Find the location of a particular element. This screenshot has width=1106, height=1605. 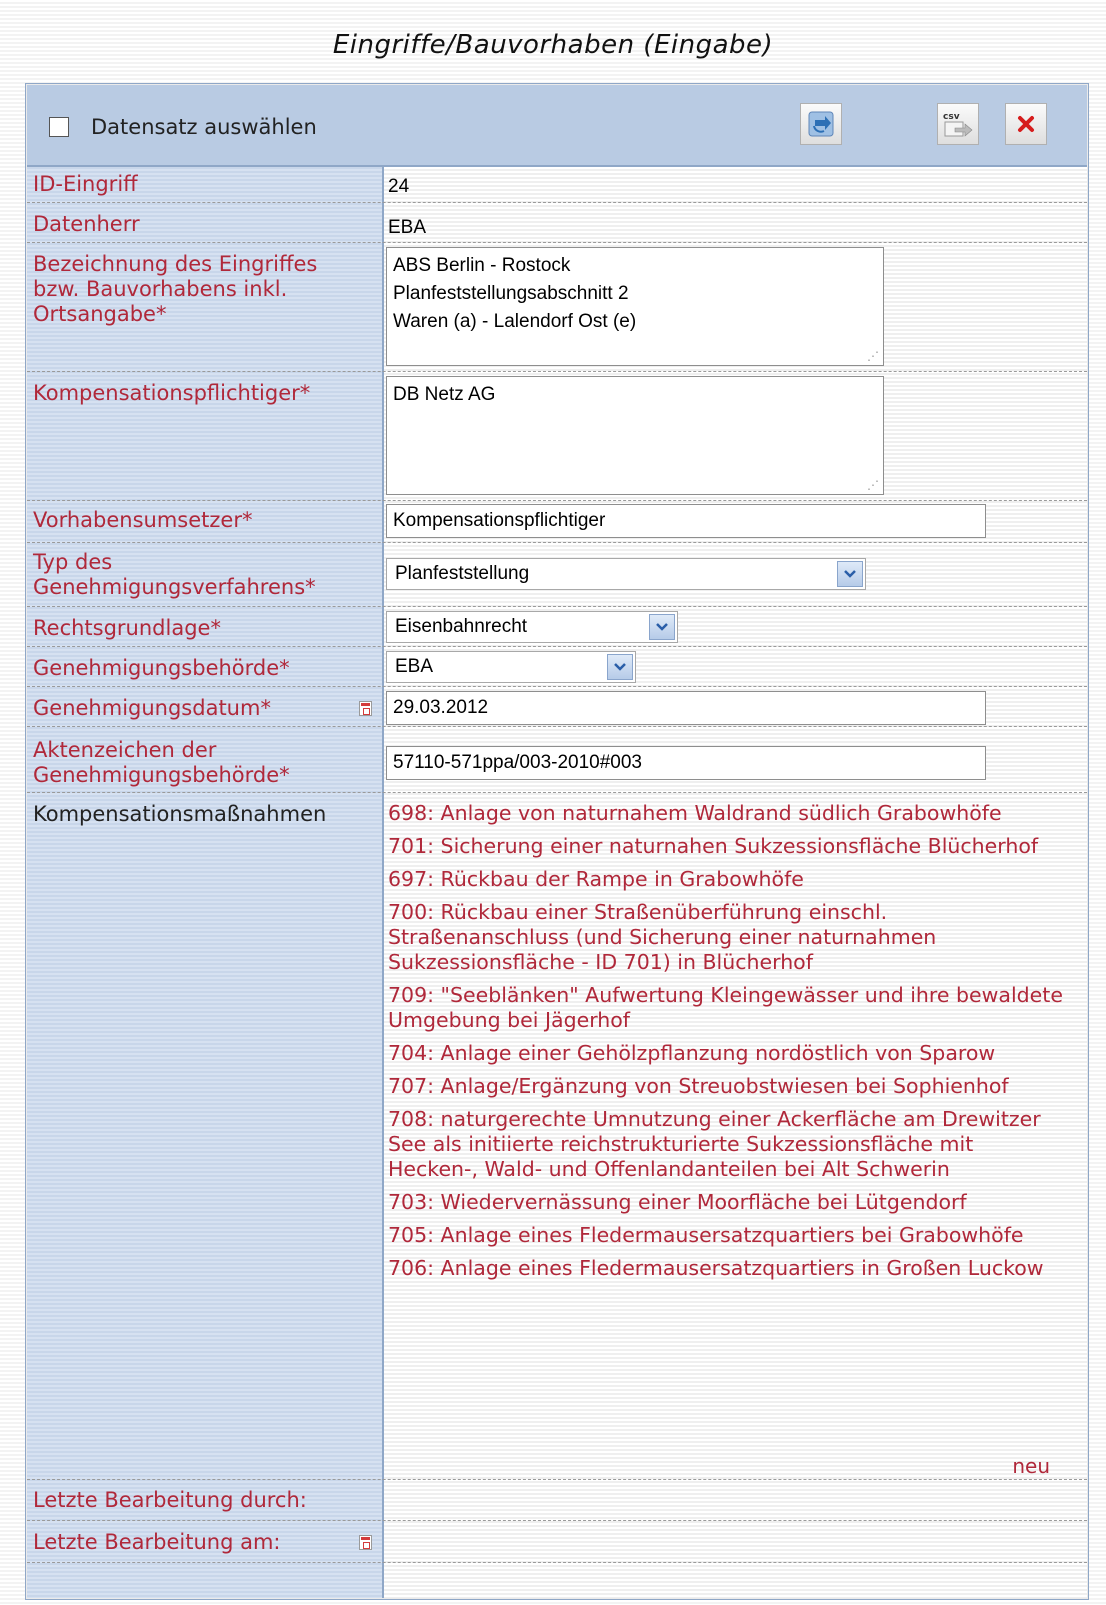

rechtsgrundlage-select: Eisenbahnrecht is located at coordinates (532, 627).